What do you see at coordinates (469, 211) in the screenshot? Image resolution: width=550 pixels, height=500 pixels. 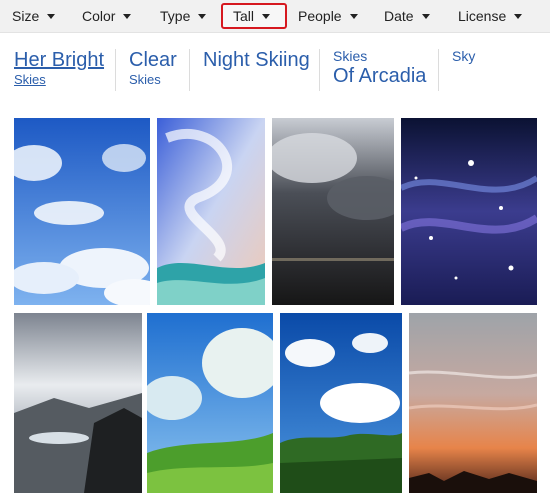 I see `image-result-starry-space` at bounding box center [469, 211].